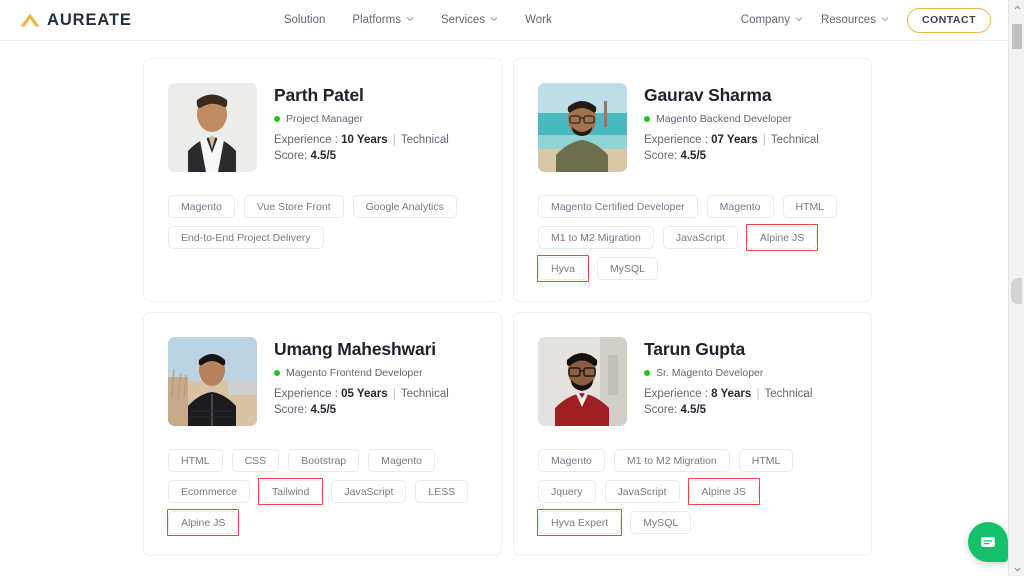 This screenshot has height=576, width=1024. I want to click on scrollbar-side-grip, so click(1016, 291).